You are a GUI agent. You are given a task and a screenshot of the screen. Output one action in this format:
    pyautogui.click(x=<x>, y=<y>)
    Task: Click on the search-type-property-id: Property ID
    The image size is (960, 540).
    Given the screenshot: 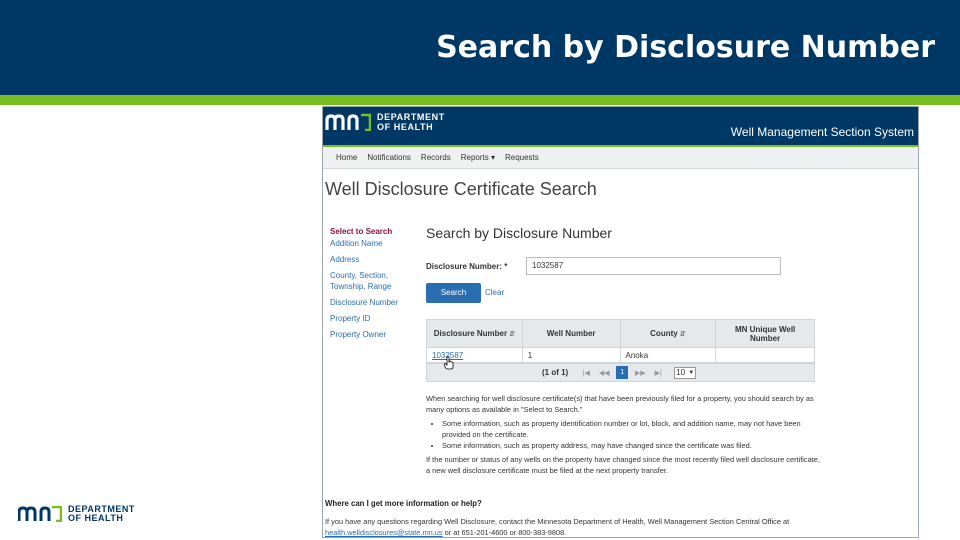 What is the action you would take?
    pyautogui.click(x=370, y=318)
    